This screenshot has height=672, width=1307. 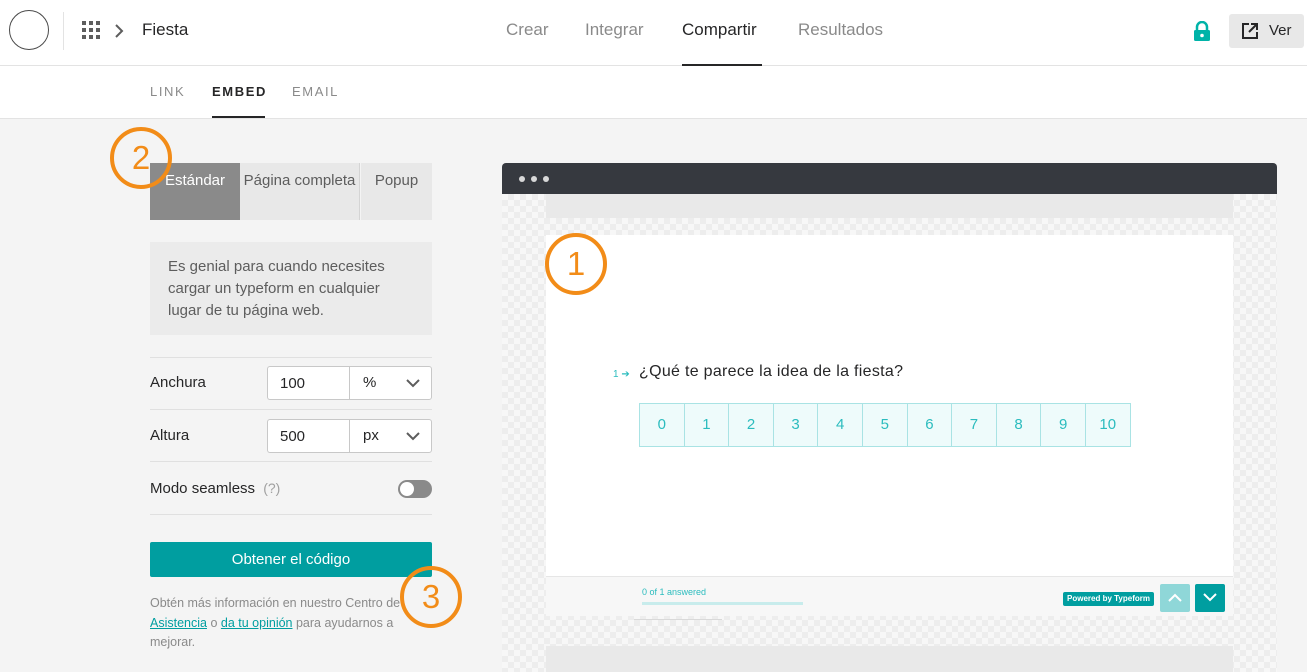 What do you see at coordinates (929, 425) in the screenshot?
I see `scale-option: 6` at bounding box center [929, 425].